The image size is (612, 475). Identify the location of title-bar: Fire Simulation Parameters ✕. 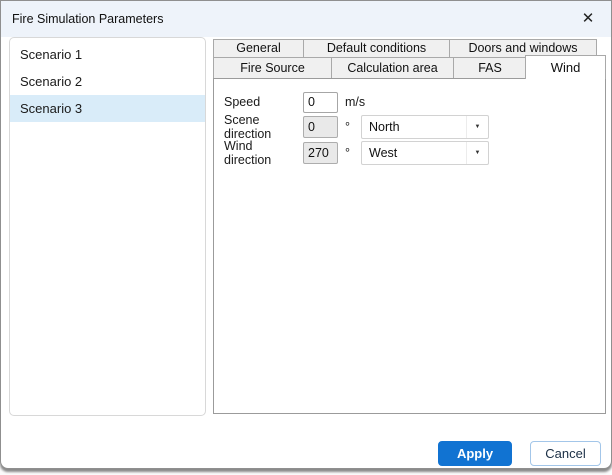
(306, 19).